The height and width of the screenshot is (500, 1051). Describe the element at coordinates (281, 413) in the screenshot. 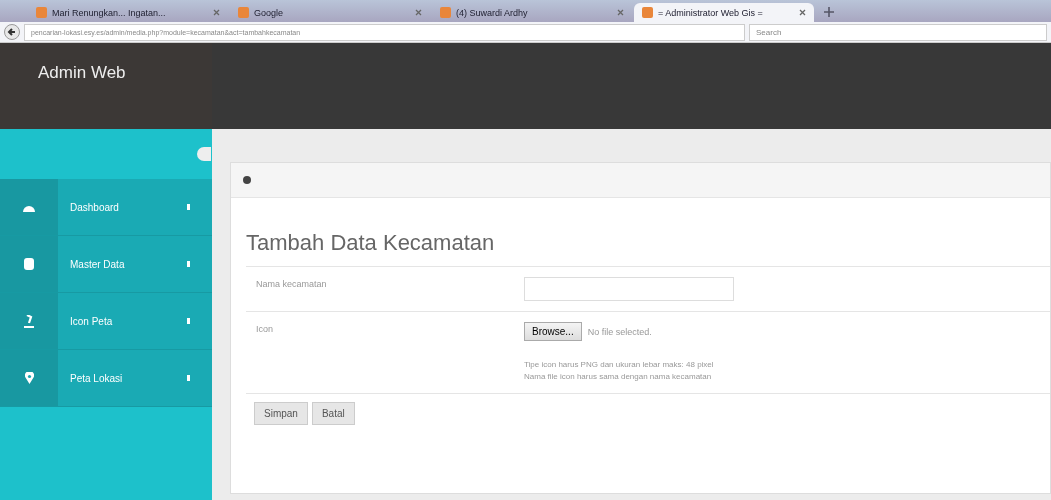

I see `form-button: Simpan` at that location.